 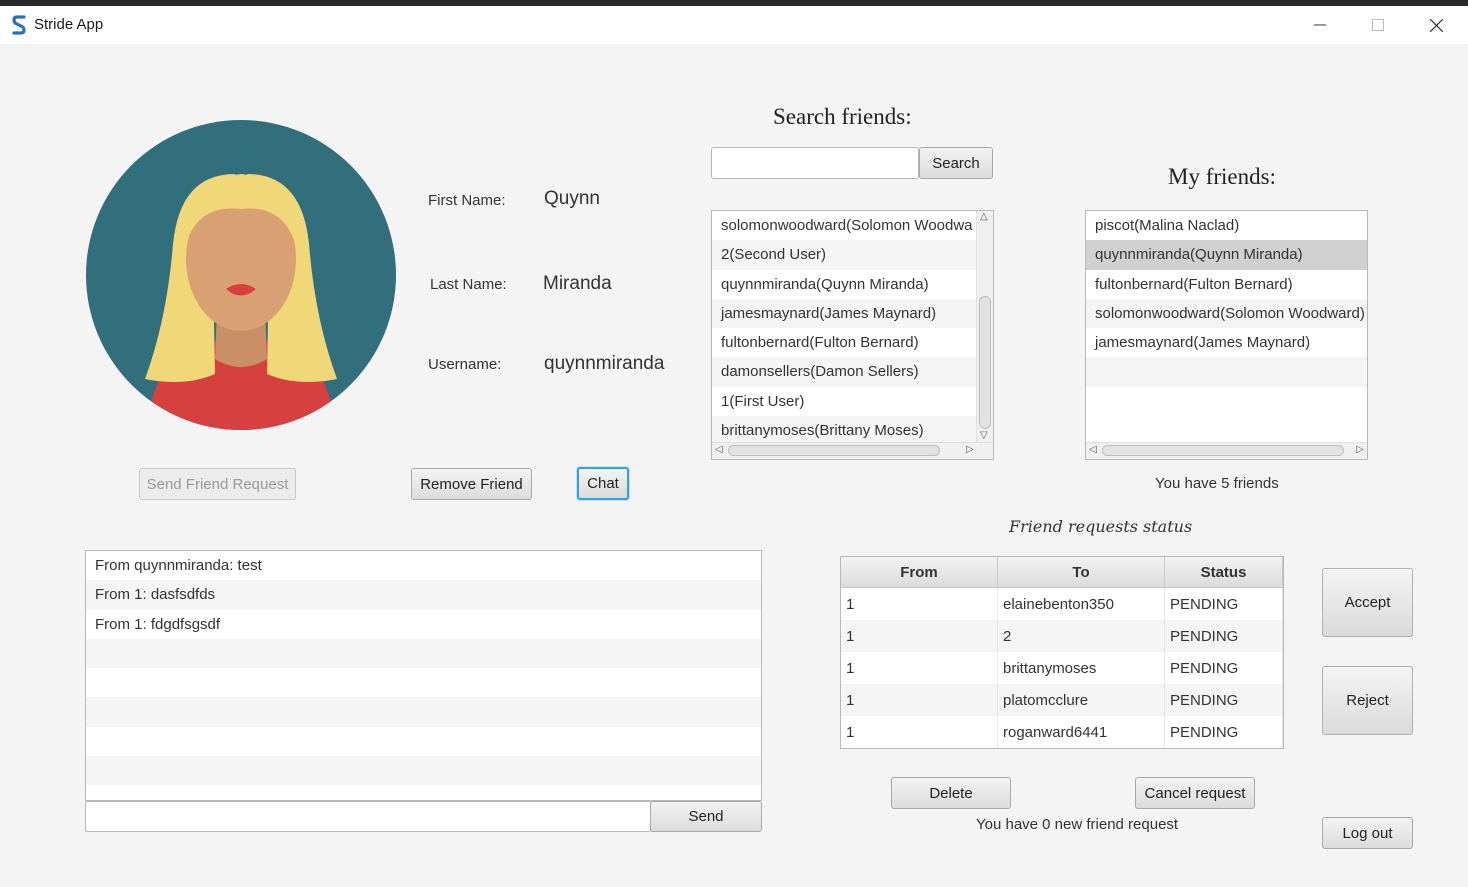 I want to click on scroll-down-arrow-icon: ▽, so click(x=984, y=435).